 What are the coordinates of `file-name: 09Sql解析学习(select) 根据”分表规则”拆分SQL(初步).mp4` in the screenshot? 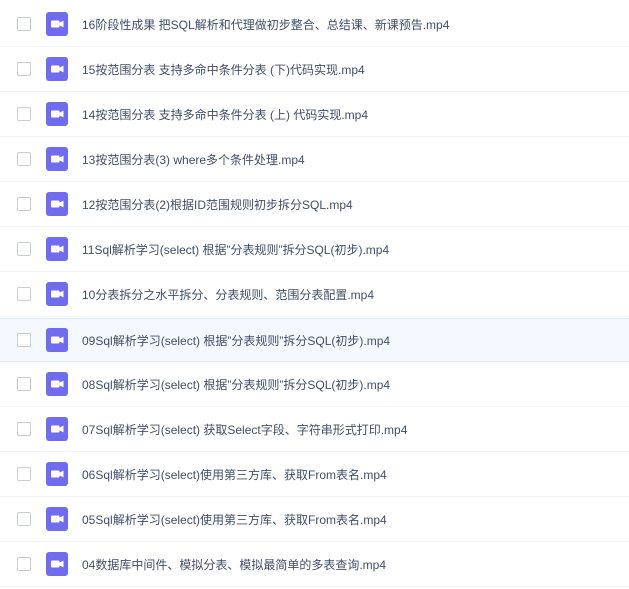 It's located at (236, 341).